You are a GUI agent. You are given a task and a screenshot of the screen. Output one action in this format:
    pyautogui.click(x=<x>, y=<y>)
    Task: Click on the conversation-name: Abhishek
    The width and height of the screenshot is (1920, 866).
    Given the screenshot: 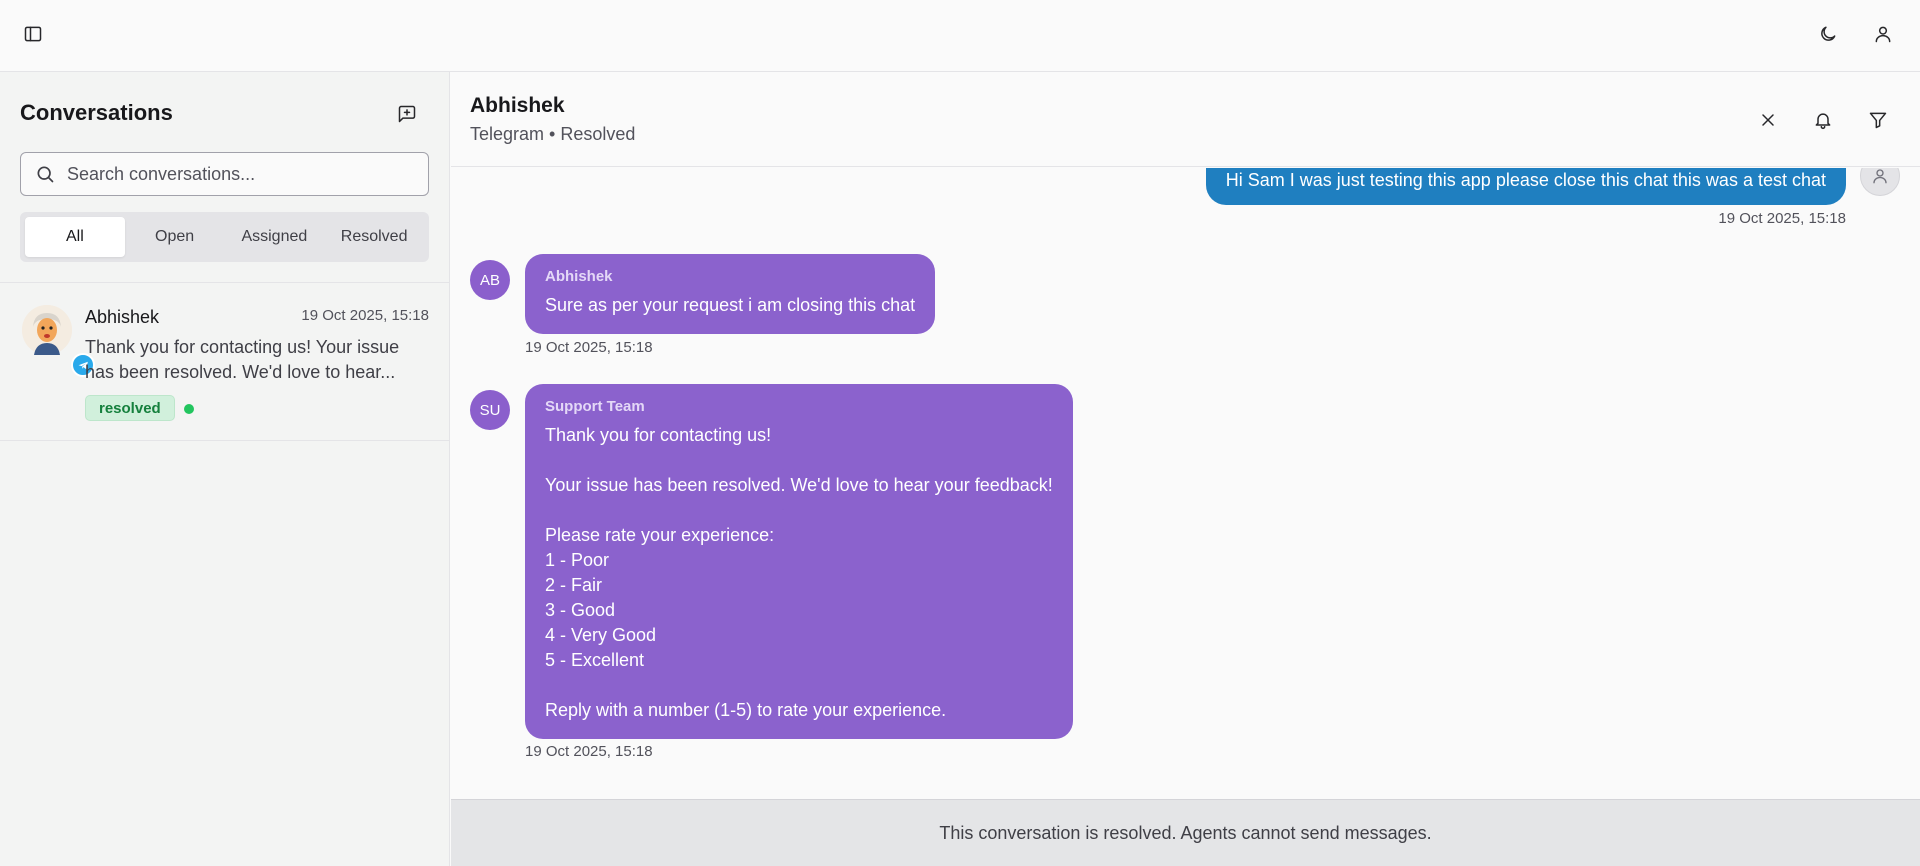 What is the action you would take?
    pyautogui.click(x=122, y=317)
    